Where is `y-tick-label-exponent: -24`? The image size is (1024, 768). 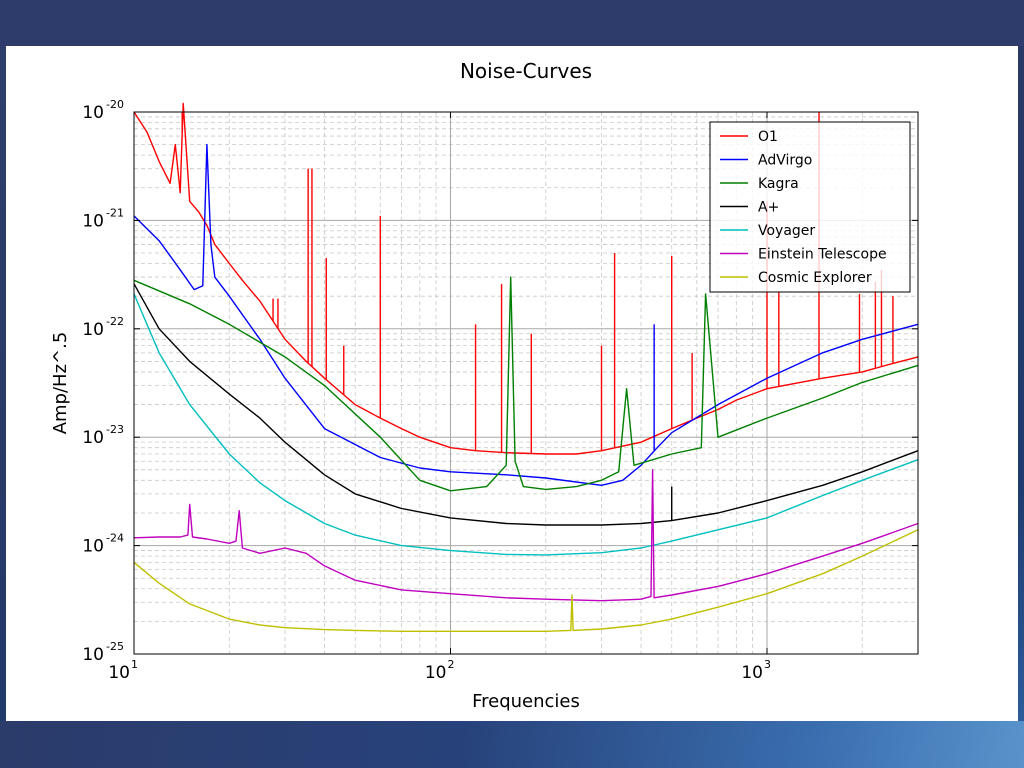 y-tick-label-exponent: -24 is located at coordinates (115, 538).